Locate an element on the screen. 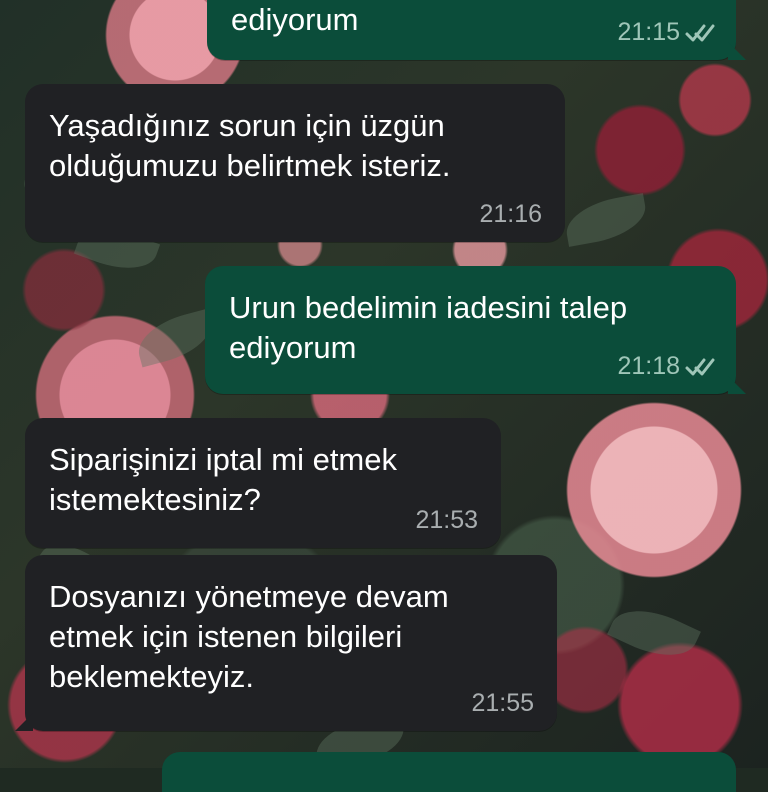 The width and height of the screenshot is (768, 792). message-time: 21:18 is located at coordinates (648, 366).